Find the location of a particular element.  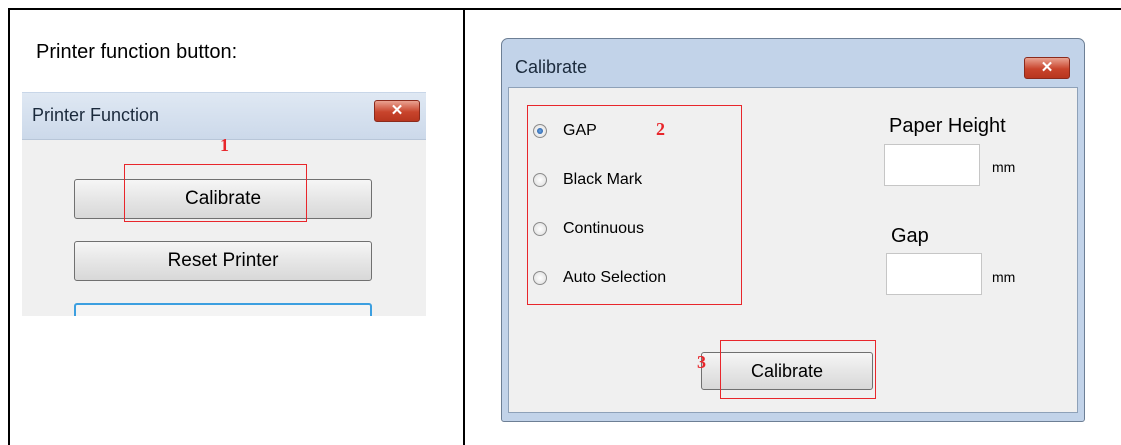

highlight-box-calibrate is located at coordinates (215, 193).